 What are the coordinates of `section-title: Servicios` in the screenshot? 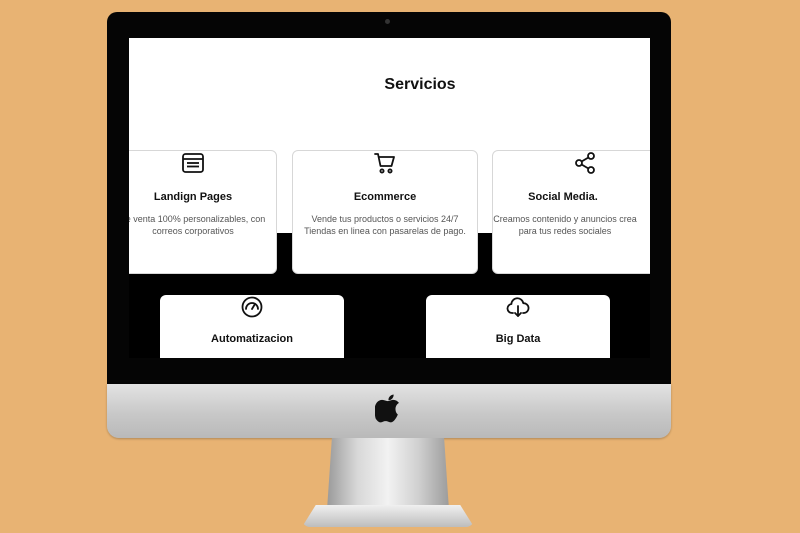 It's located at (420, 84).